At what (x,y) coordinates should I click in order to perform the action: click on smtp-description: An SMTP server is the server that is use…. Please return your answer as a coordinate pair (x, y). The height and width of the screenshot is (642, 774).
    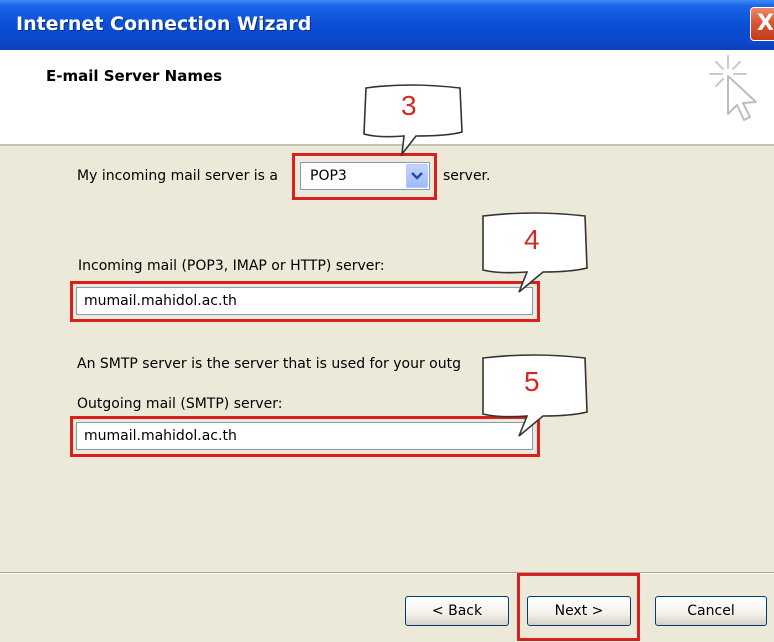
    Looking at the image, I should click on (269, 364).